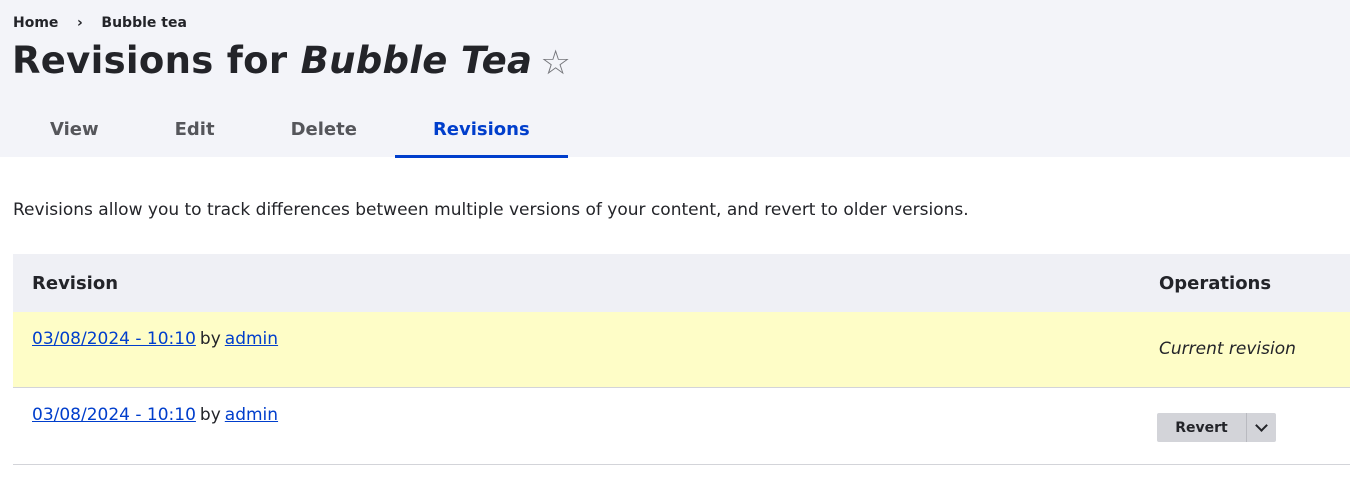 The width and height of the screenshot is (1350, 493). I want to click on breadcrumb-home-link: Home, so click(35, 23).